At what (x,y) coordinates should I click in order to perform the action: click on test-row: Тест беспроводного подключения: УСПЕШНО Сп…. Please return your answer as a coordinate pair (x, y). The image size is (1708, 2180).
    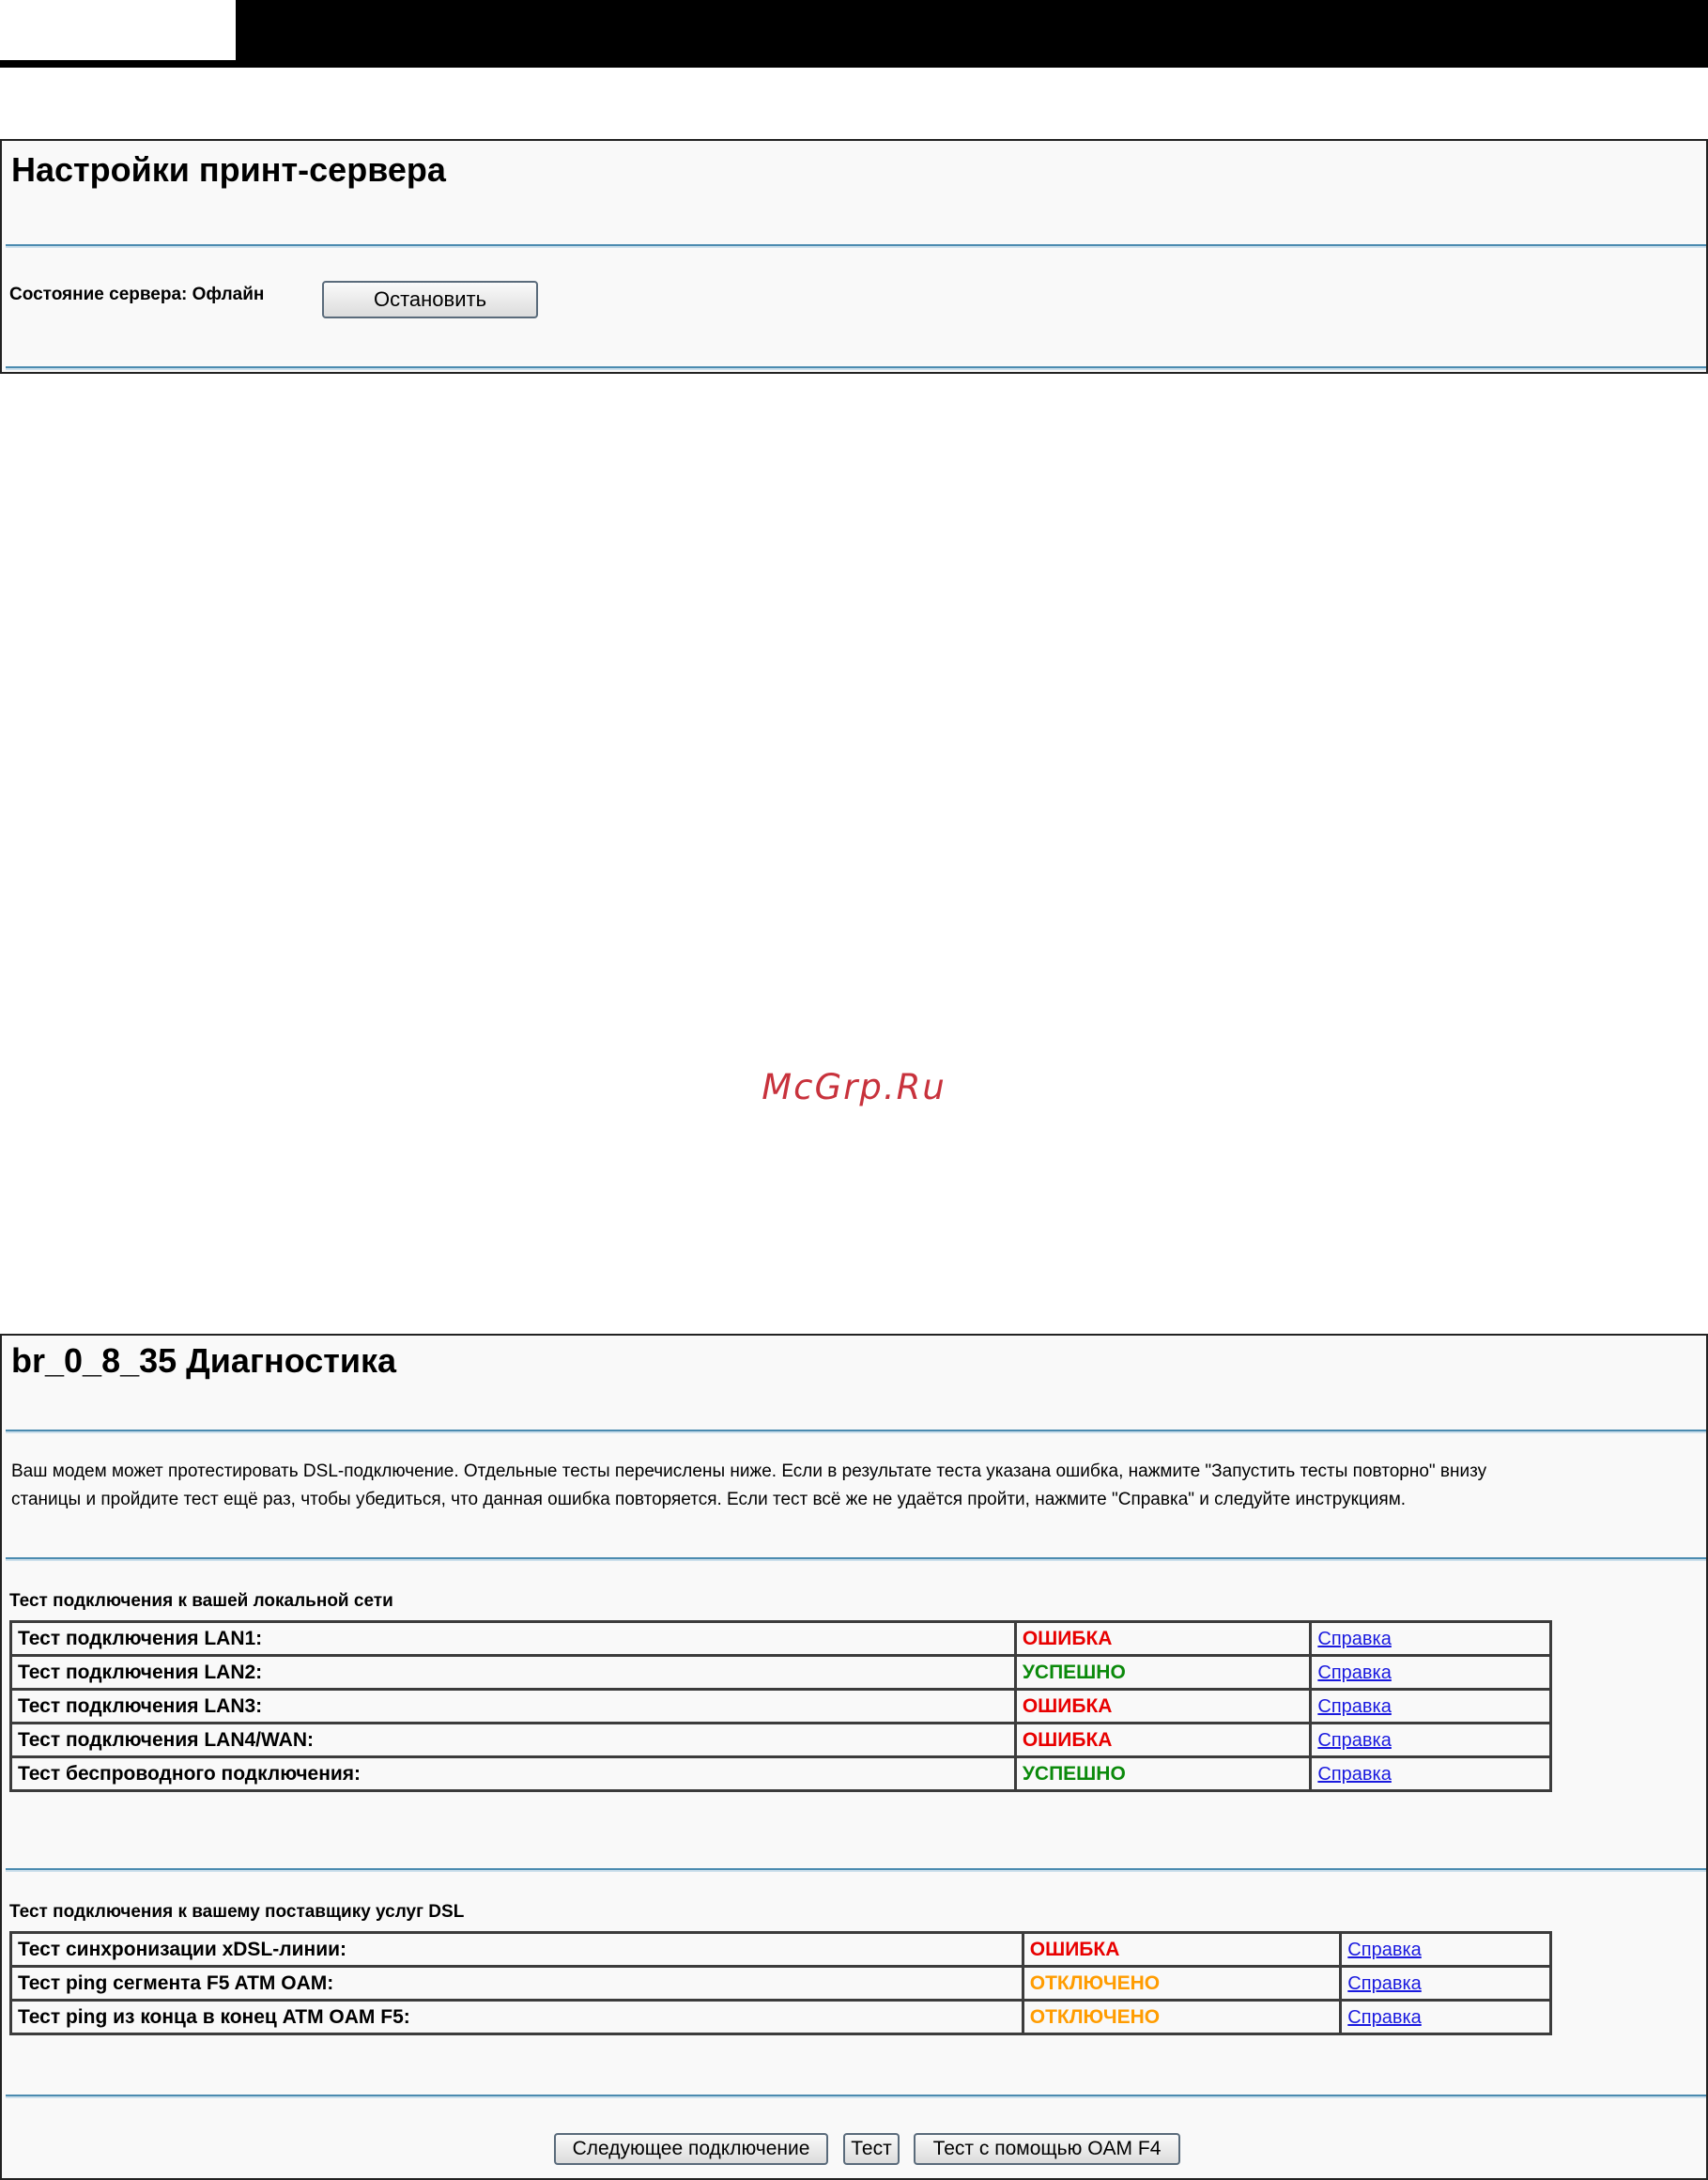
    Looking at the image, I should click on (780, 1774).